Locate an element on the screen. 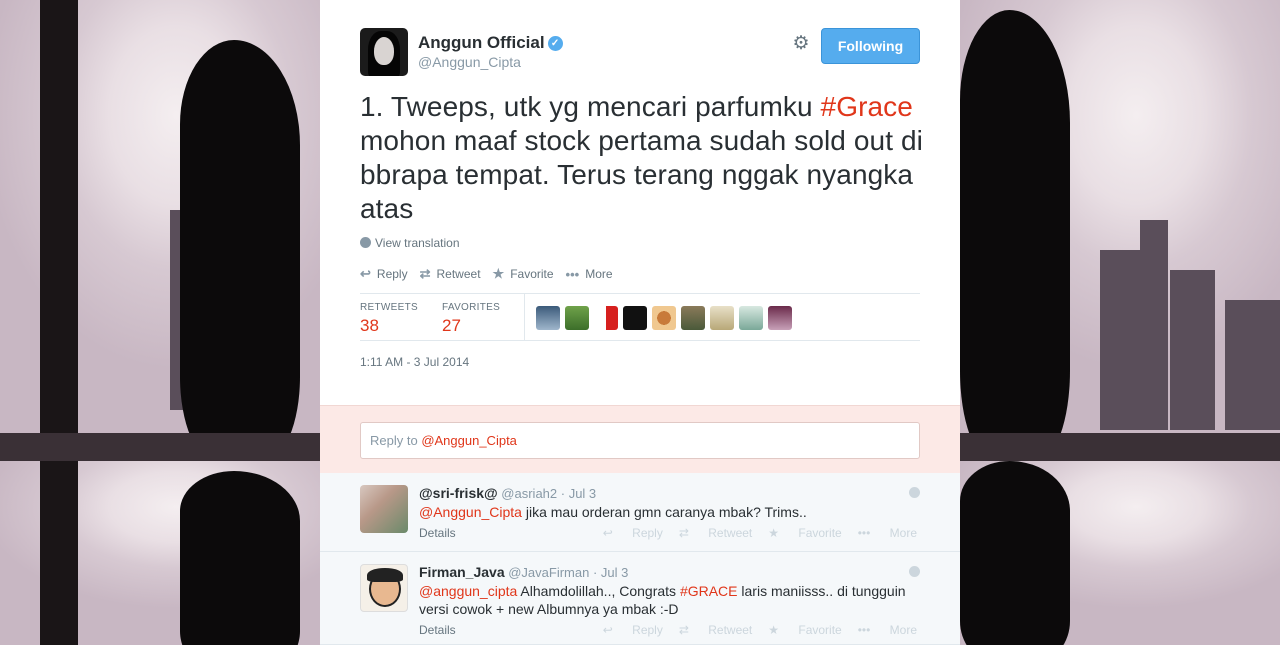 This screenshot has height=645, width=1280. reply-header: @sri-frisk@ @asriah2 · Jul 3 is located at coordinates (508, 493).